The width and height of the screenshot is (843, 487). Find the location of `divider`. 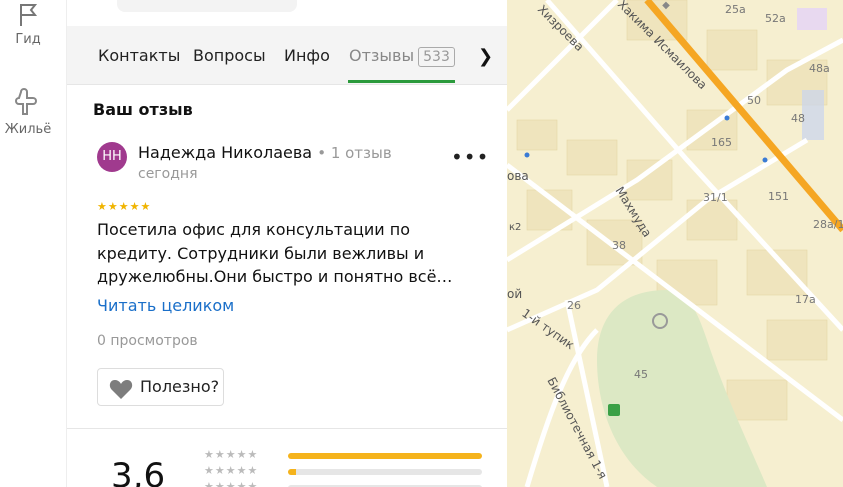

divider is located at coordinates (287, 428).